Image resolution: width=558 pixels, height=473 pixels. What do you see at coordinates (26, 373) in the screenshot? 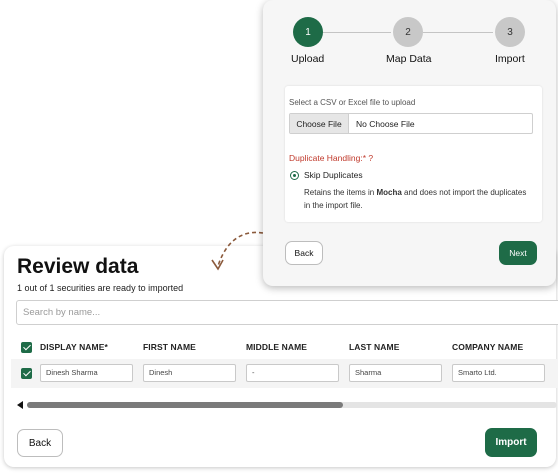
I see `row-checkbox` at bounding box center [26, 373].